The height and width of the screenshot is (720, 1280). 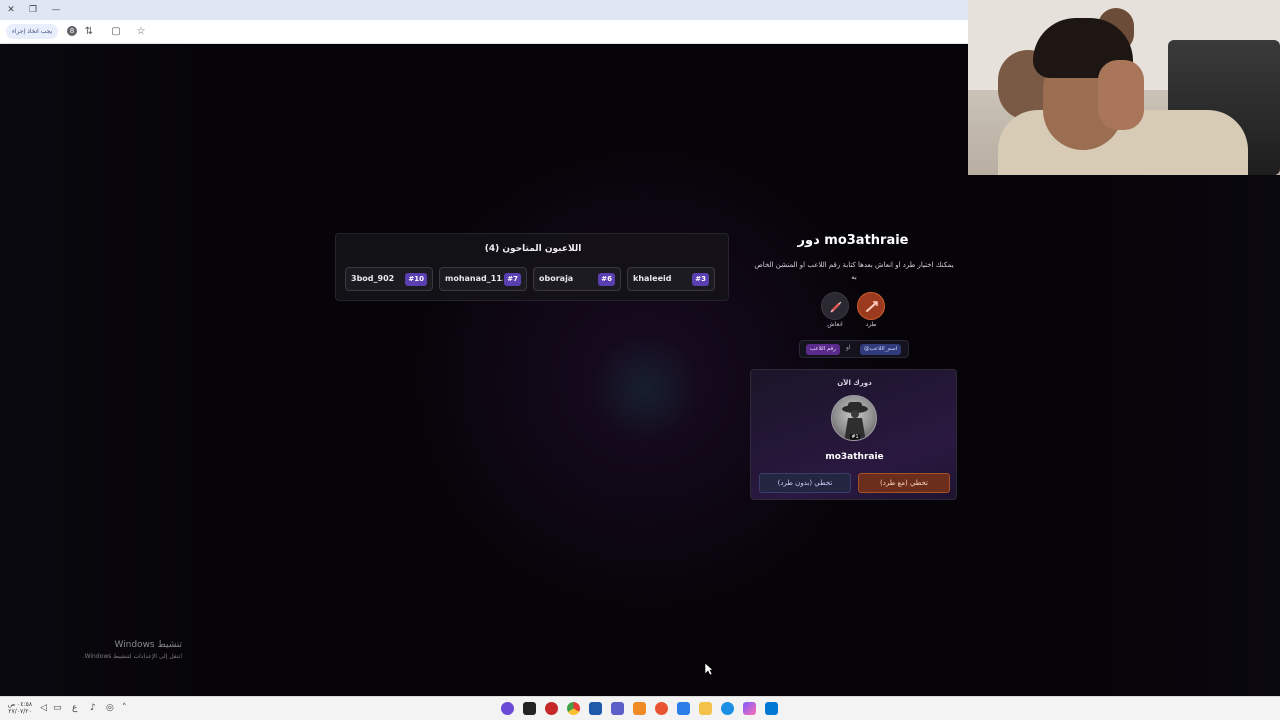 What do you see at coordinates (93, 708) in the screenshot?
I see `mic-icon: ♪` at bounding box center [93, 708].